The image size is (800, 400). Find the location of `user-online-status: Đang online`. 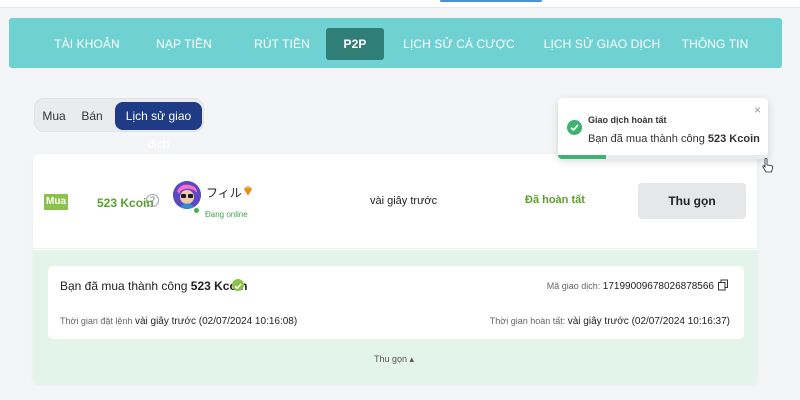

user-online-status: Đang online is located at coordinates (226, 214).